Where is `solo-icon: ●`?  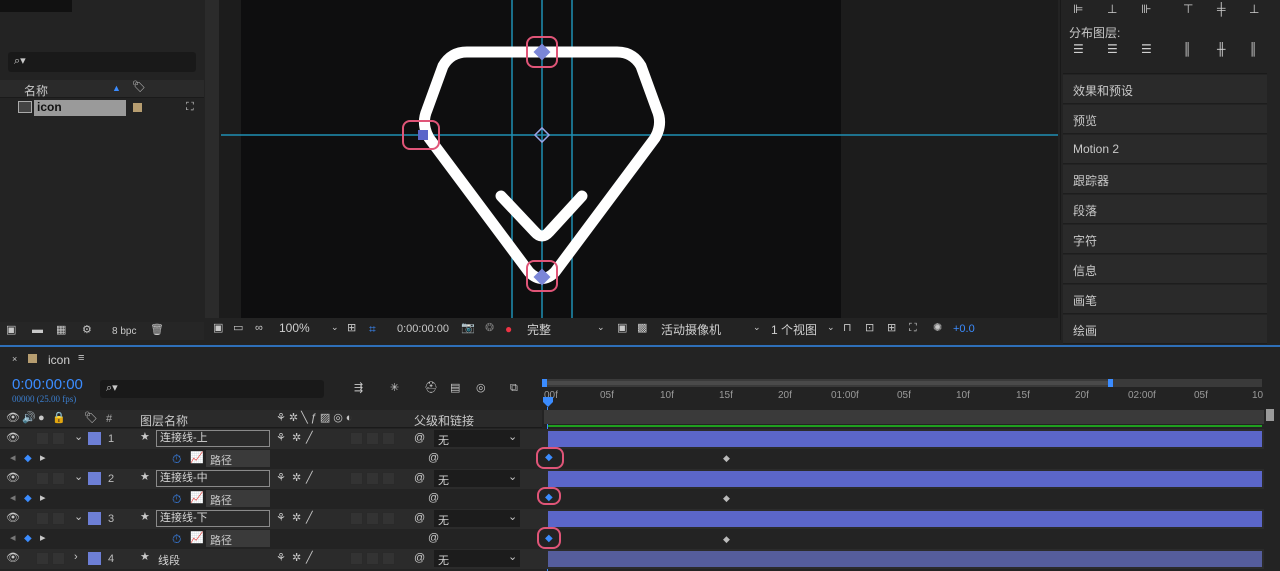
solo-icon: ● is located at coordinates (41, 418).